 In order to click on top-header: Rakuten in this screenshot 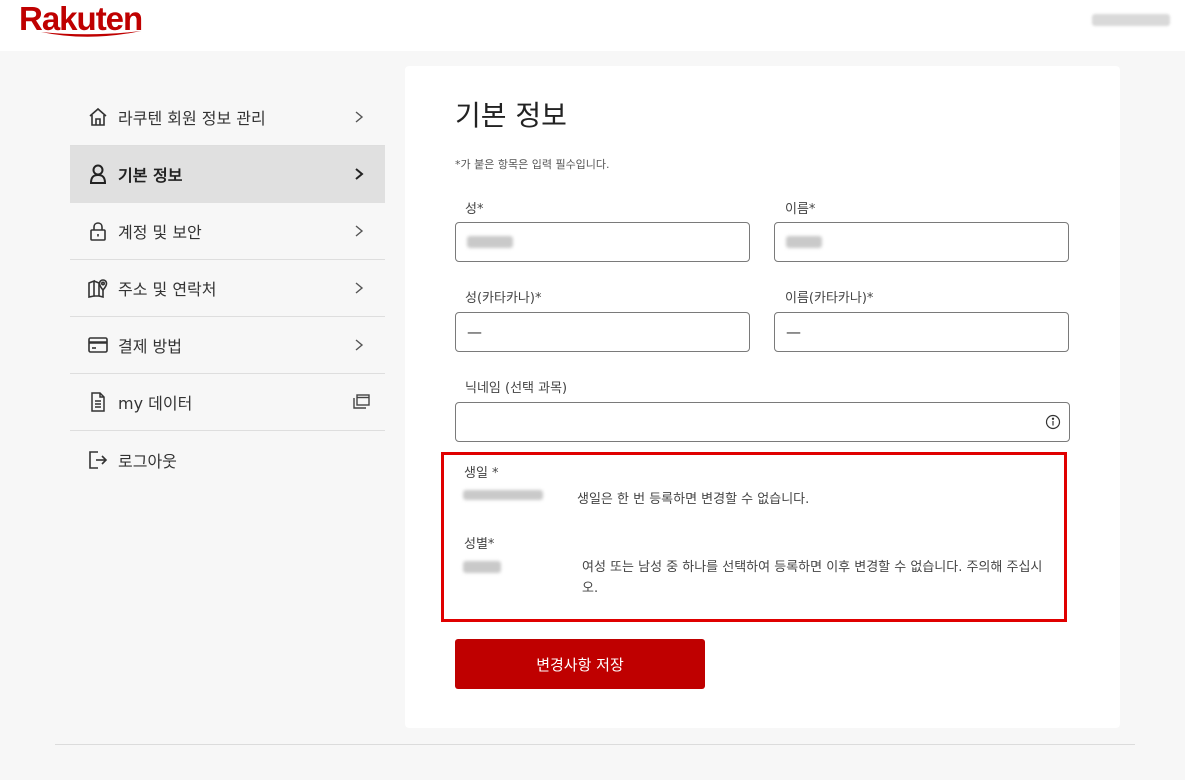, I will do `click(592, 25)`.